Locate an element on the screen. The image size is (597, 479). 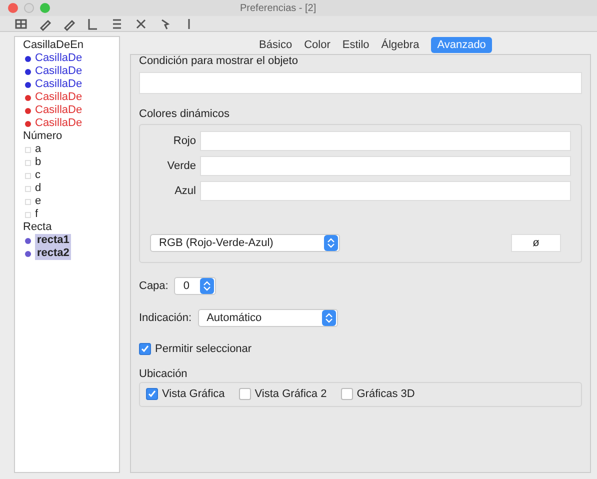
dropdown-arrow-icon is located at coordinates (331, 243).